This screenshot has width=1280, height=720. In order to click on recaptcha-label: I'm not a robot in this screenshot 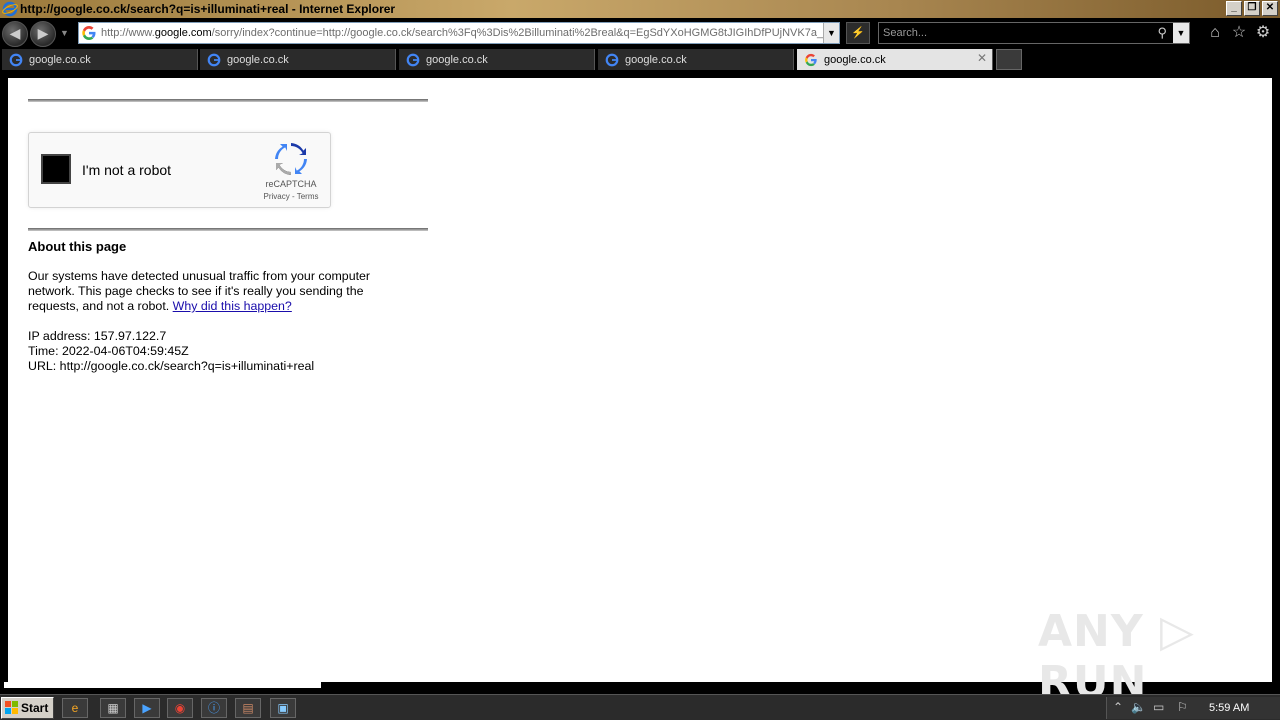, I will do `click(127, 170)`.